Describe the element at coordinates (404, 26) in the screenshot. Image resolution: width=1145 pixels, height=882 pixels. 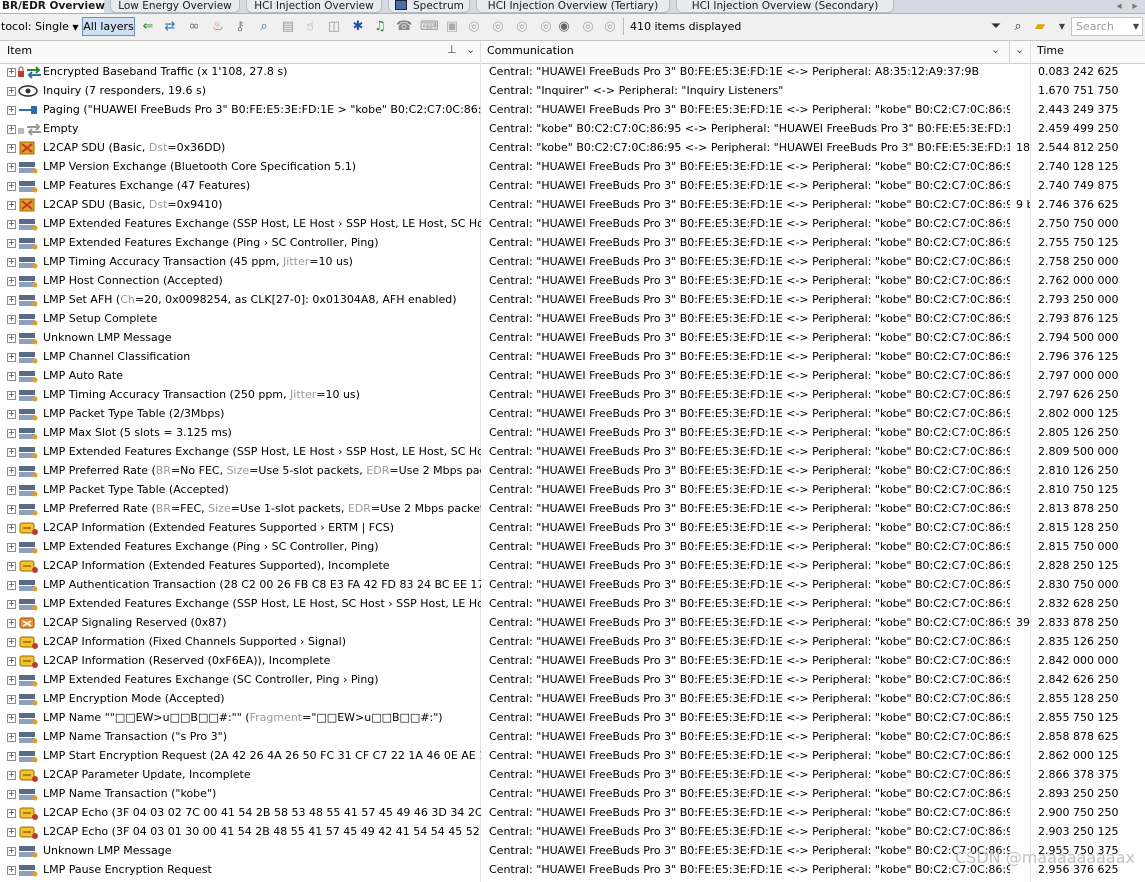
I see `phone-icon: ☎` at that location.